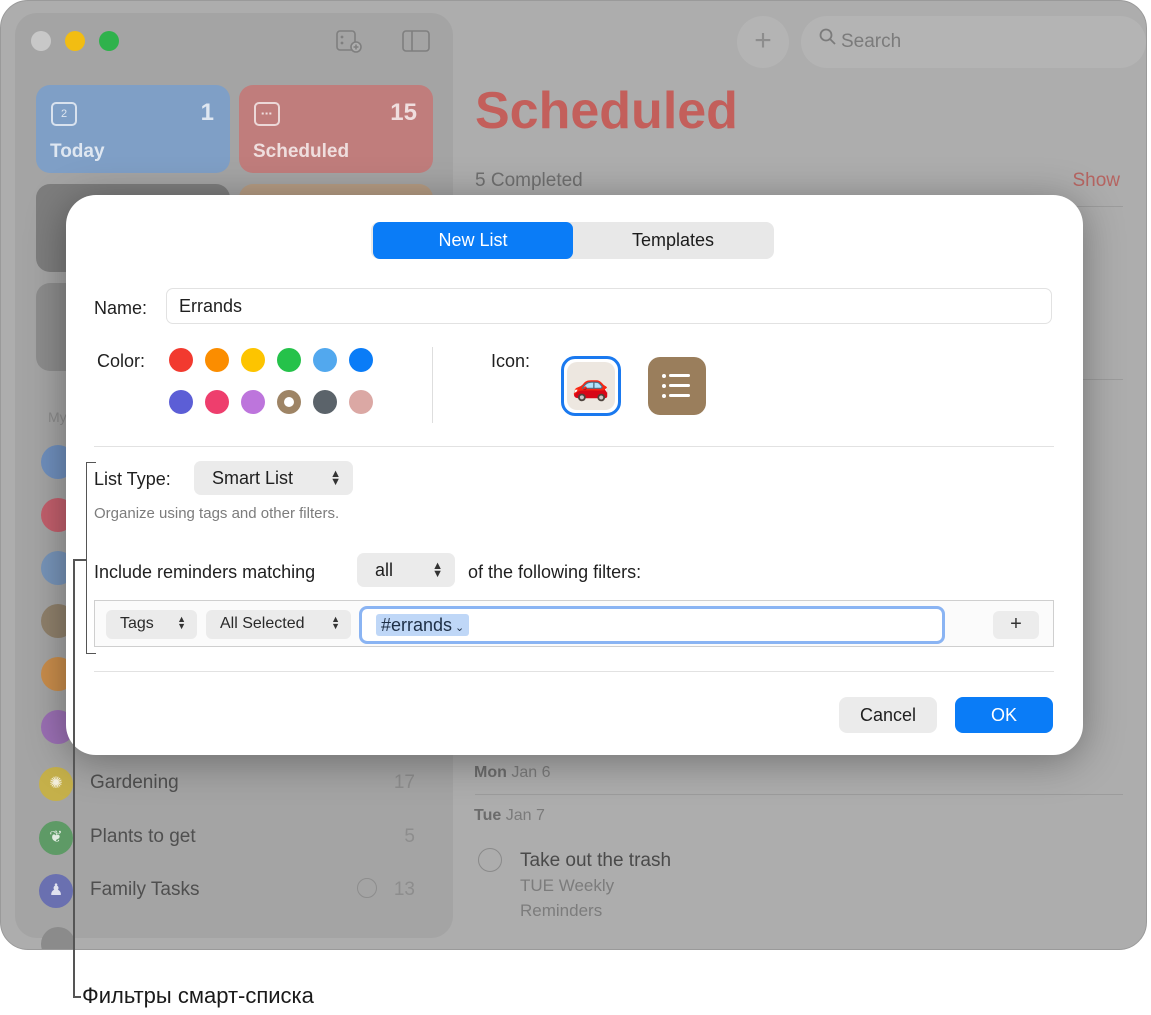 The height and width of the screenshot is (1015, 1151). What do you see at coordinates (229, 783) in the screenshot?
I see `sidebar-list-gardening: ✺ Gardening 17` at bounding box center [229, 783].